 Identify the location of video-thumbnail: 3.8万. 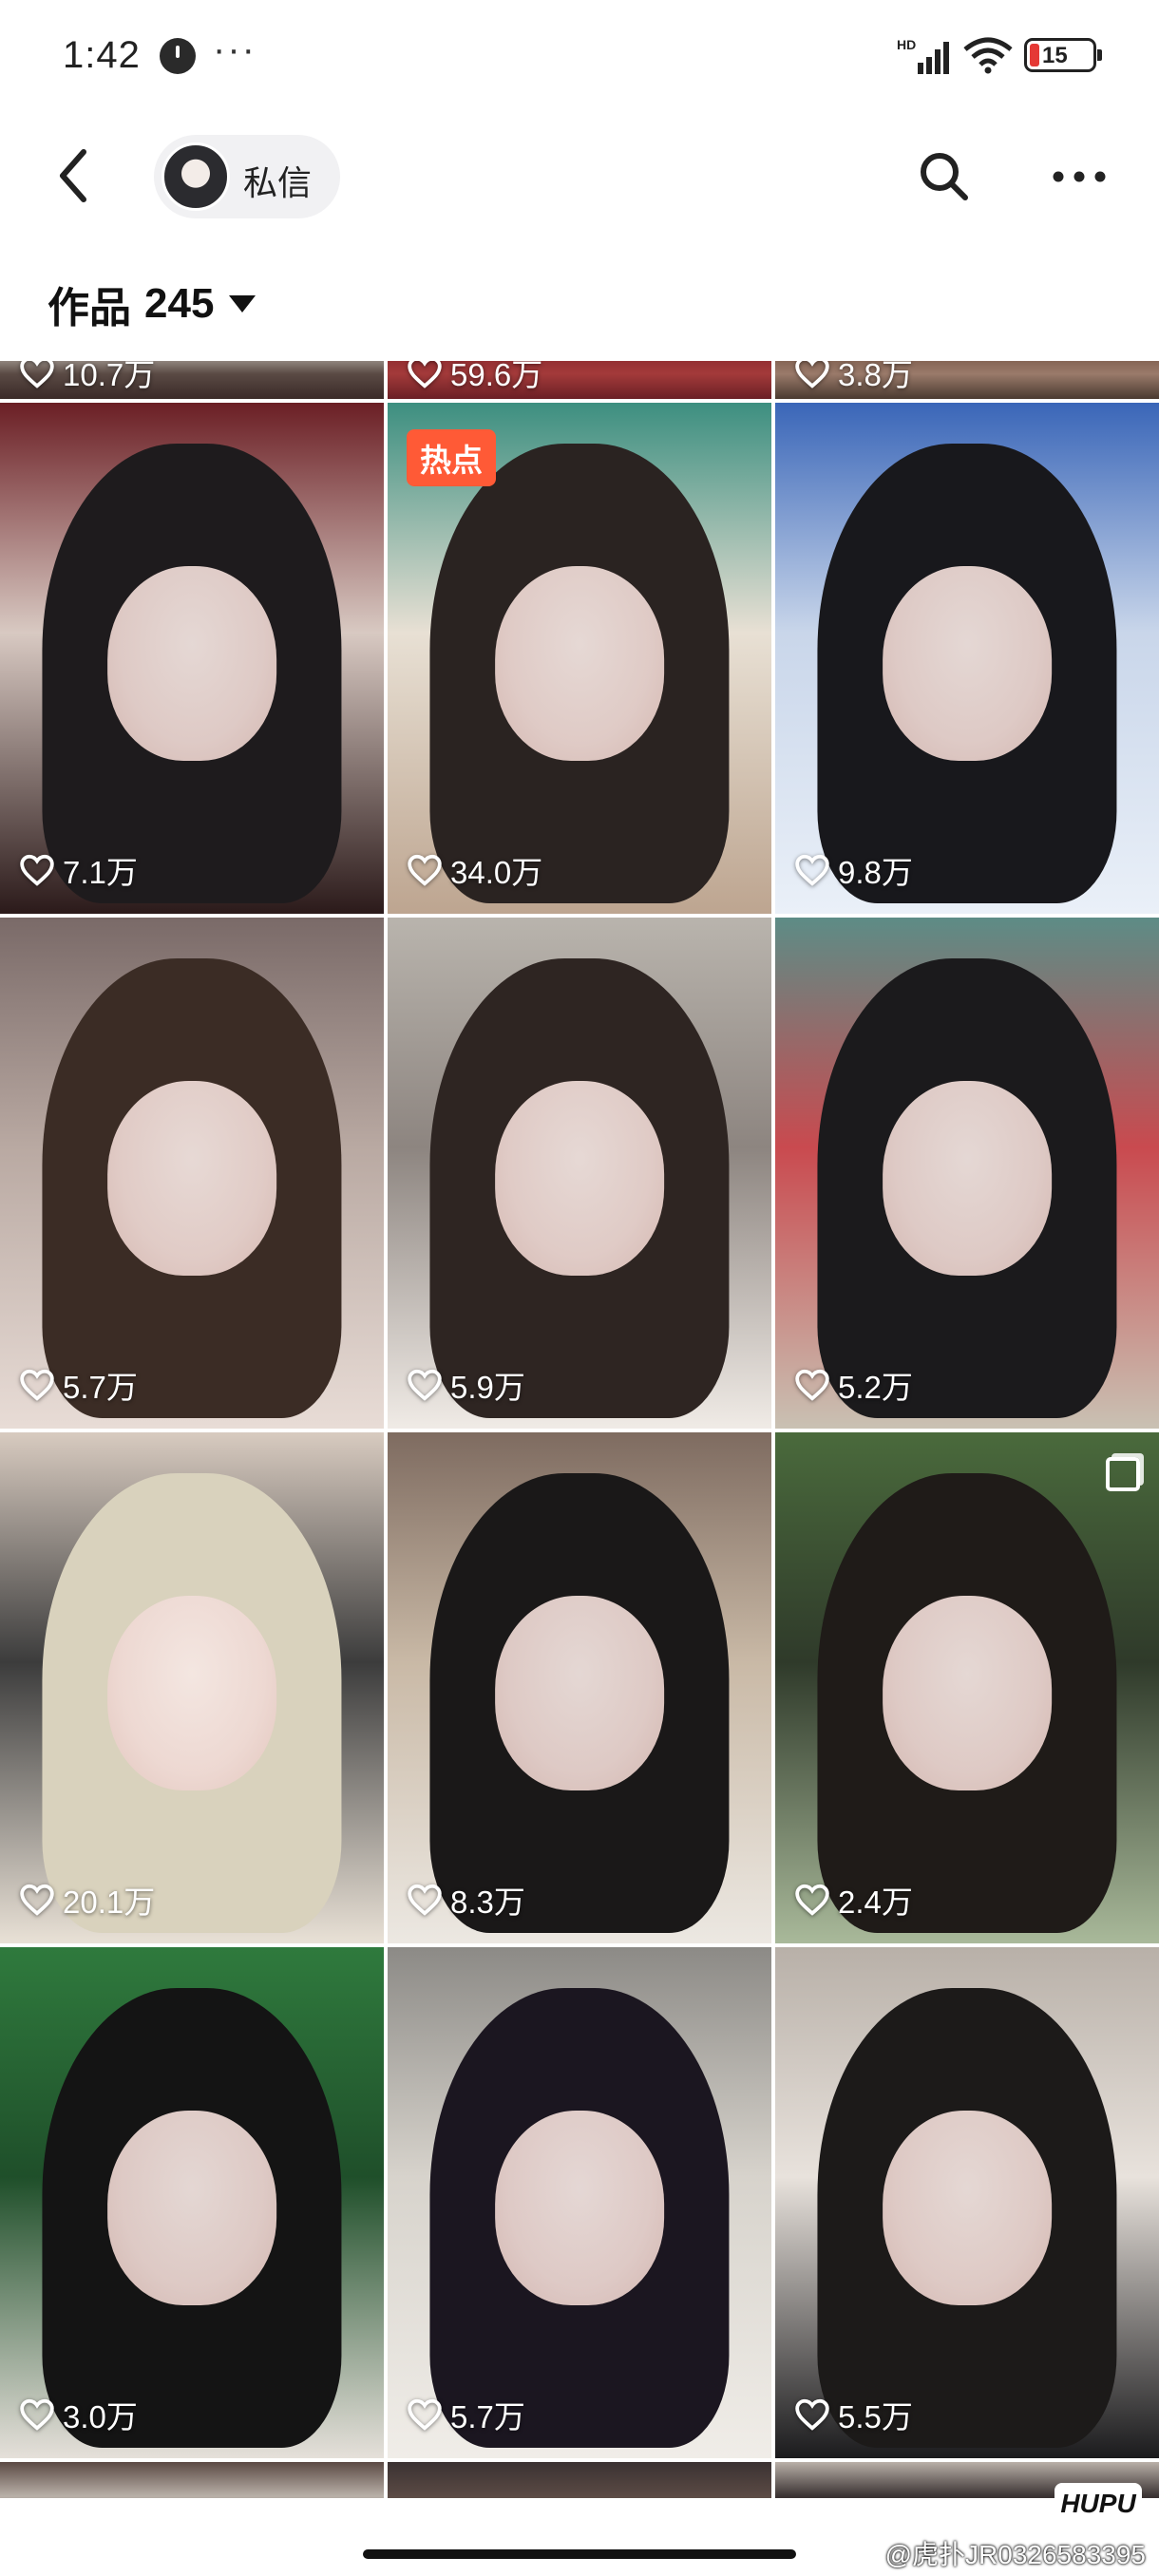
(967, 380).